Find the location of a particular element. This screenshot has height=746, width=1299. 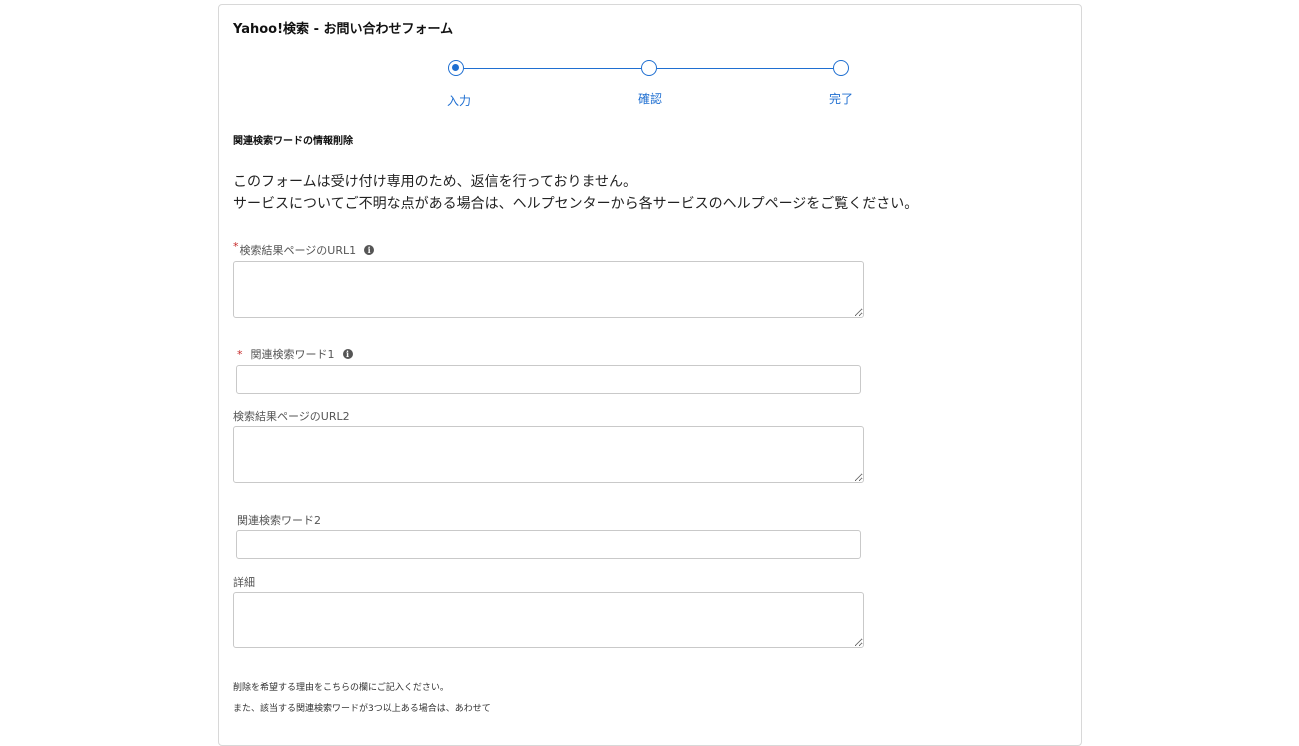

word2-label: 関連検索ワード2 is located at coordinates (279, 520).